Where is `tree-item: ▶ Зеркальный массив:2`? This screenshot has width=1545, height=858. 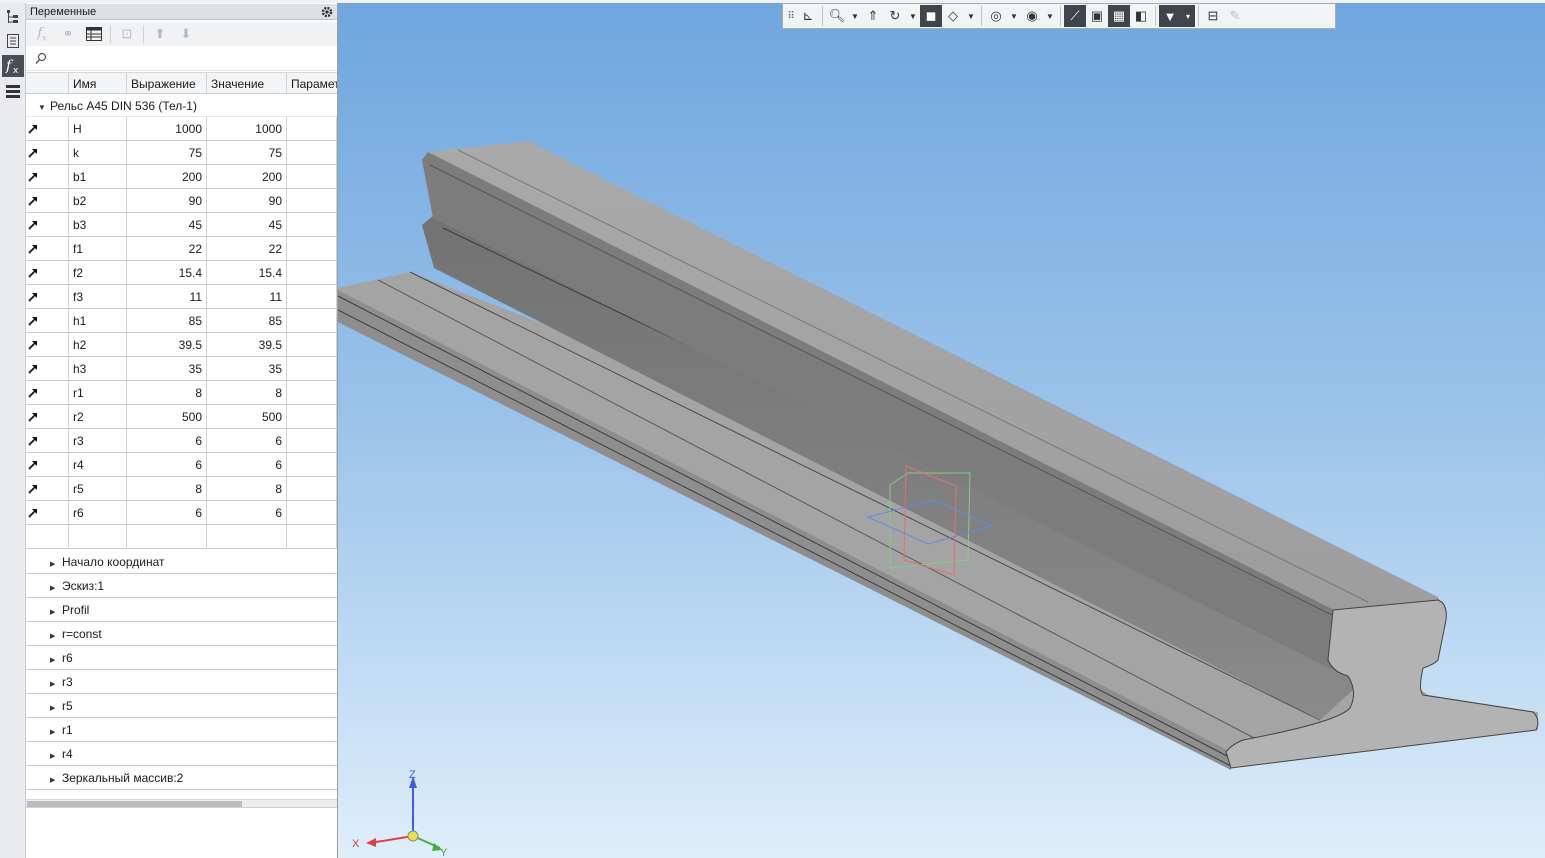 tree-item: ▶ Зеркальный массив:2 is located at coordinates (181, 778).